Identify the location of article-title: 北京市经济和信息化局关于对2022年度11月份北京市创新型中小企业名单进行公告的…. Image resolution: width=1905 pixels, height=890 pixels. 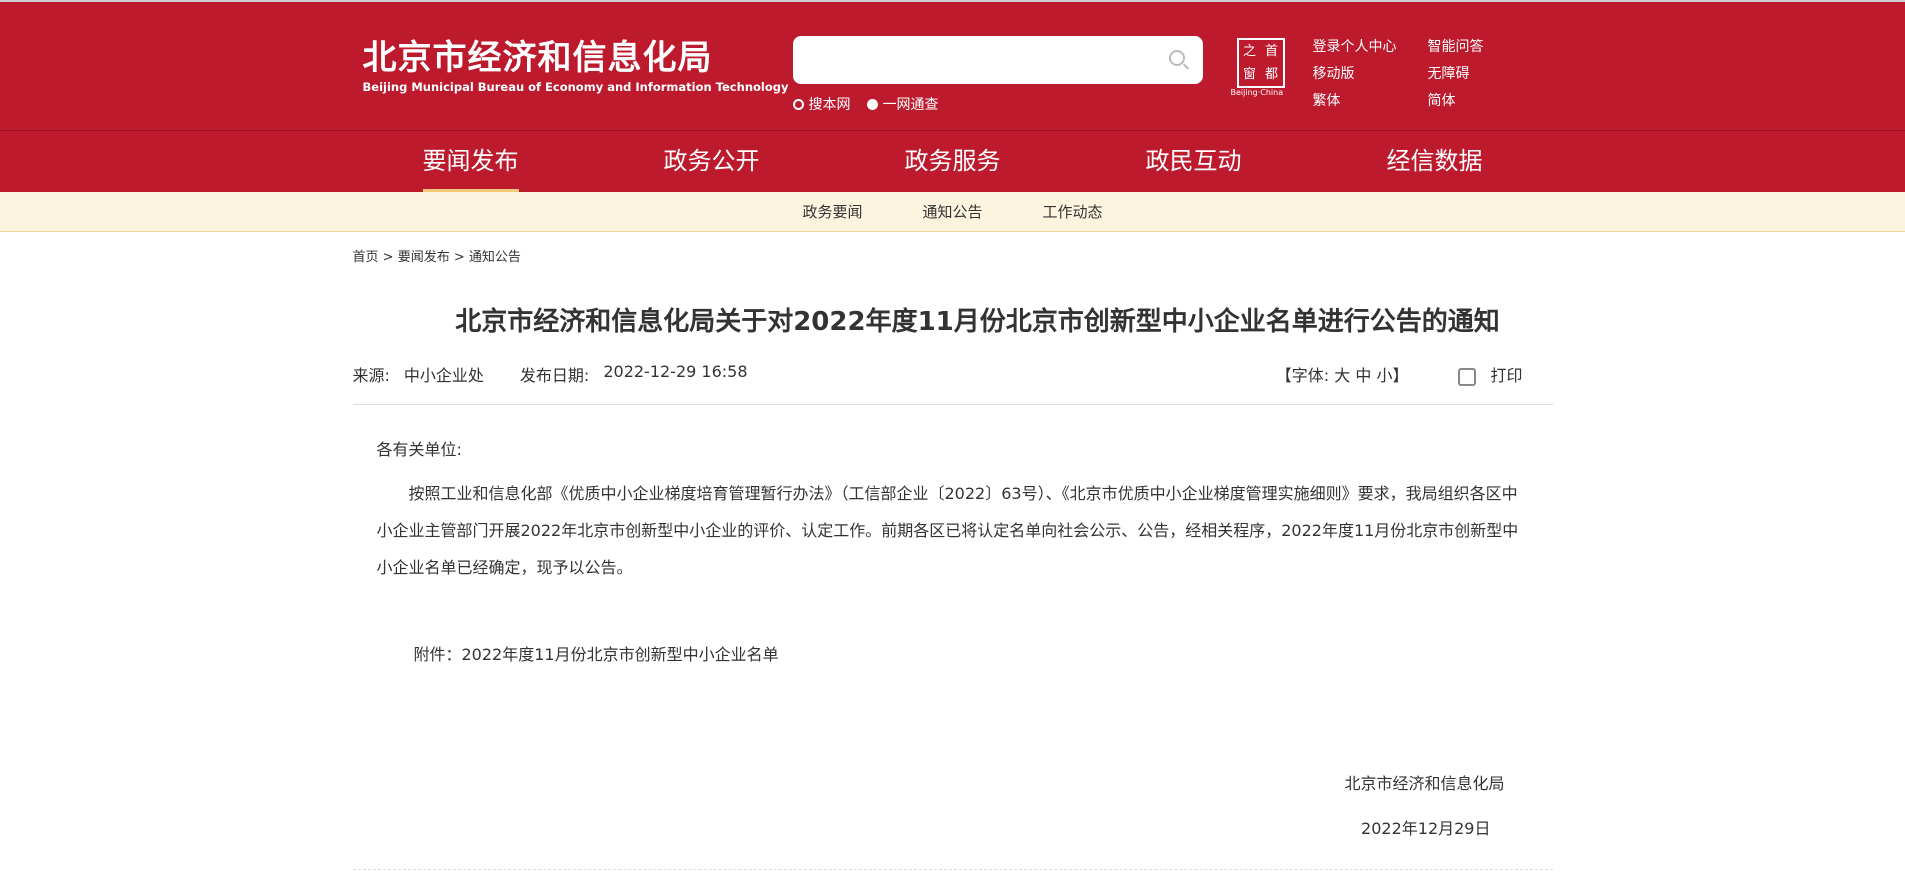
(977, 322).